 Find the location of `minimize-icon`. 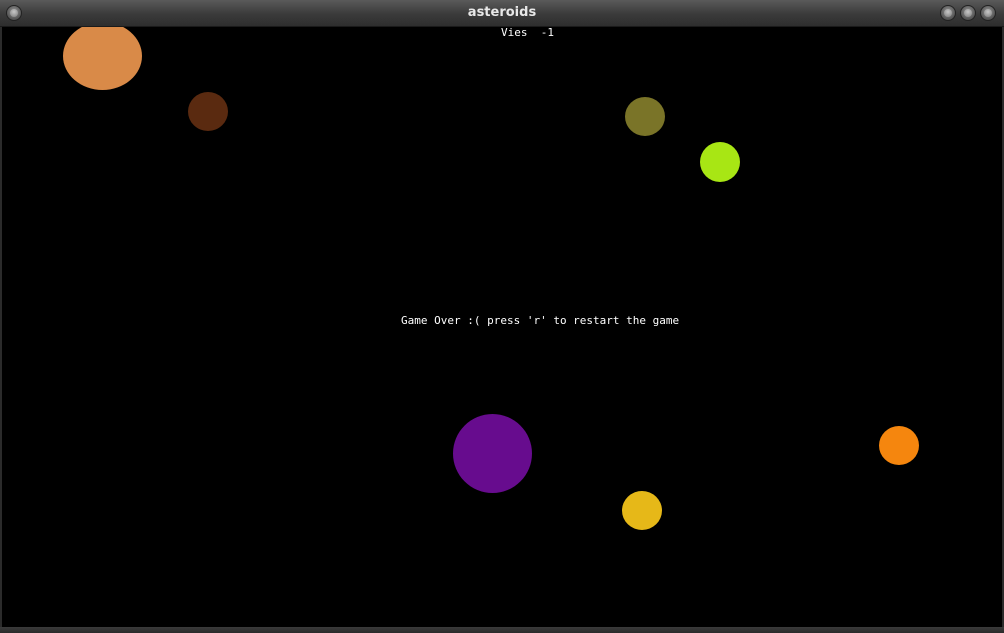

minimize-icon is located at coordinates (948, 13).